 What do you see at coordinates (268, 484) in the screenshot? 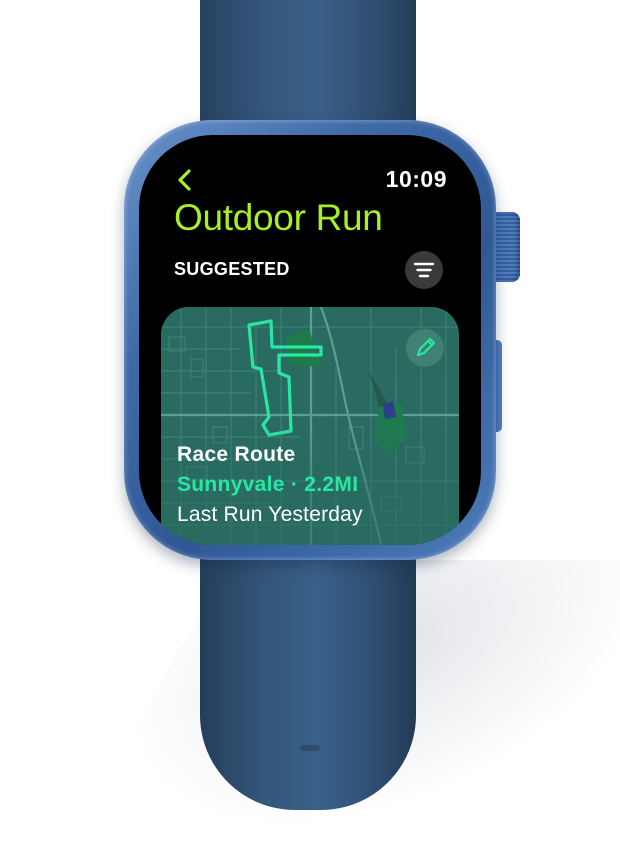
I see `route-location-distance: Sunnyvale · 2.2MI` at bounding box center [268, 484].